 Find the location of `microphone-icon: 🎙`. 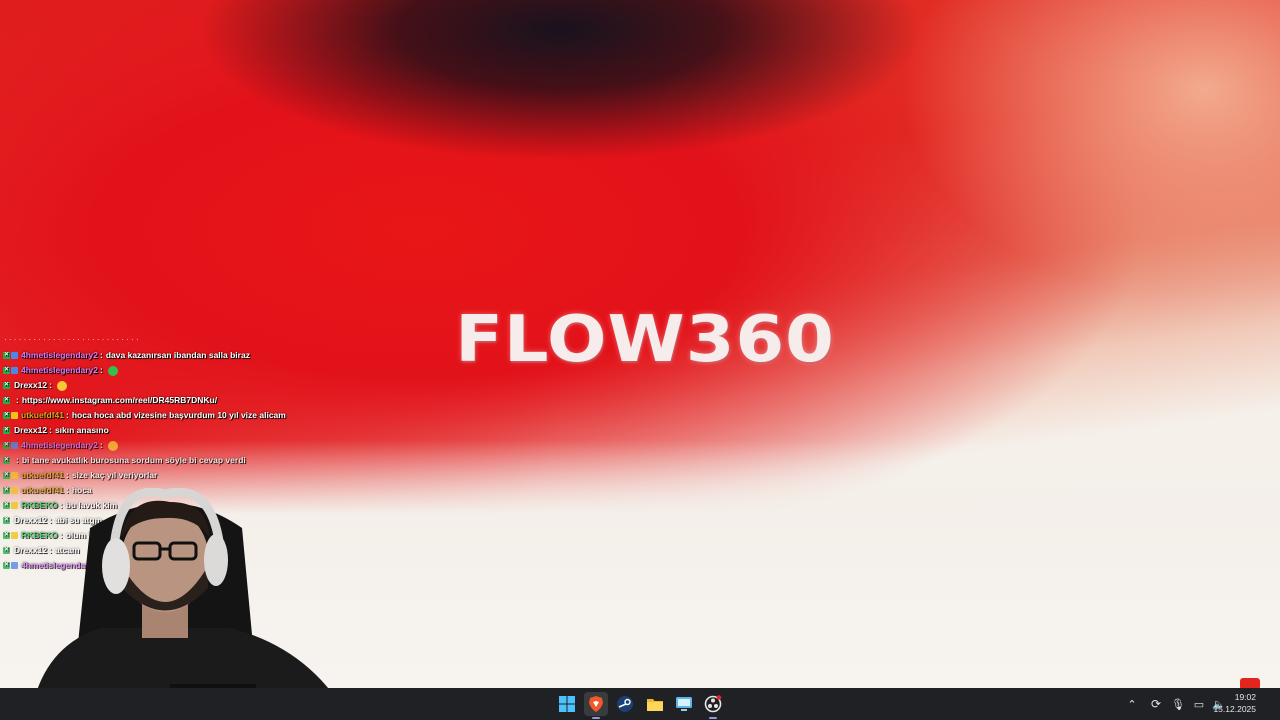

microphone-icon: 🎙 is located at coordinates (1178, 704).